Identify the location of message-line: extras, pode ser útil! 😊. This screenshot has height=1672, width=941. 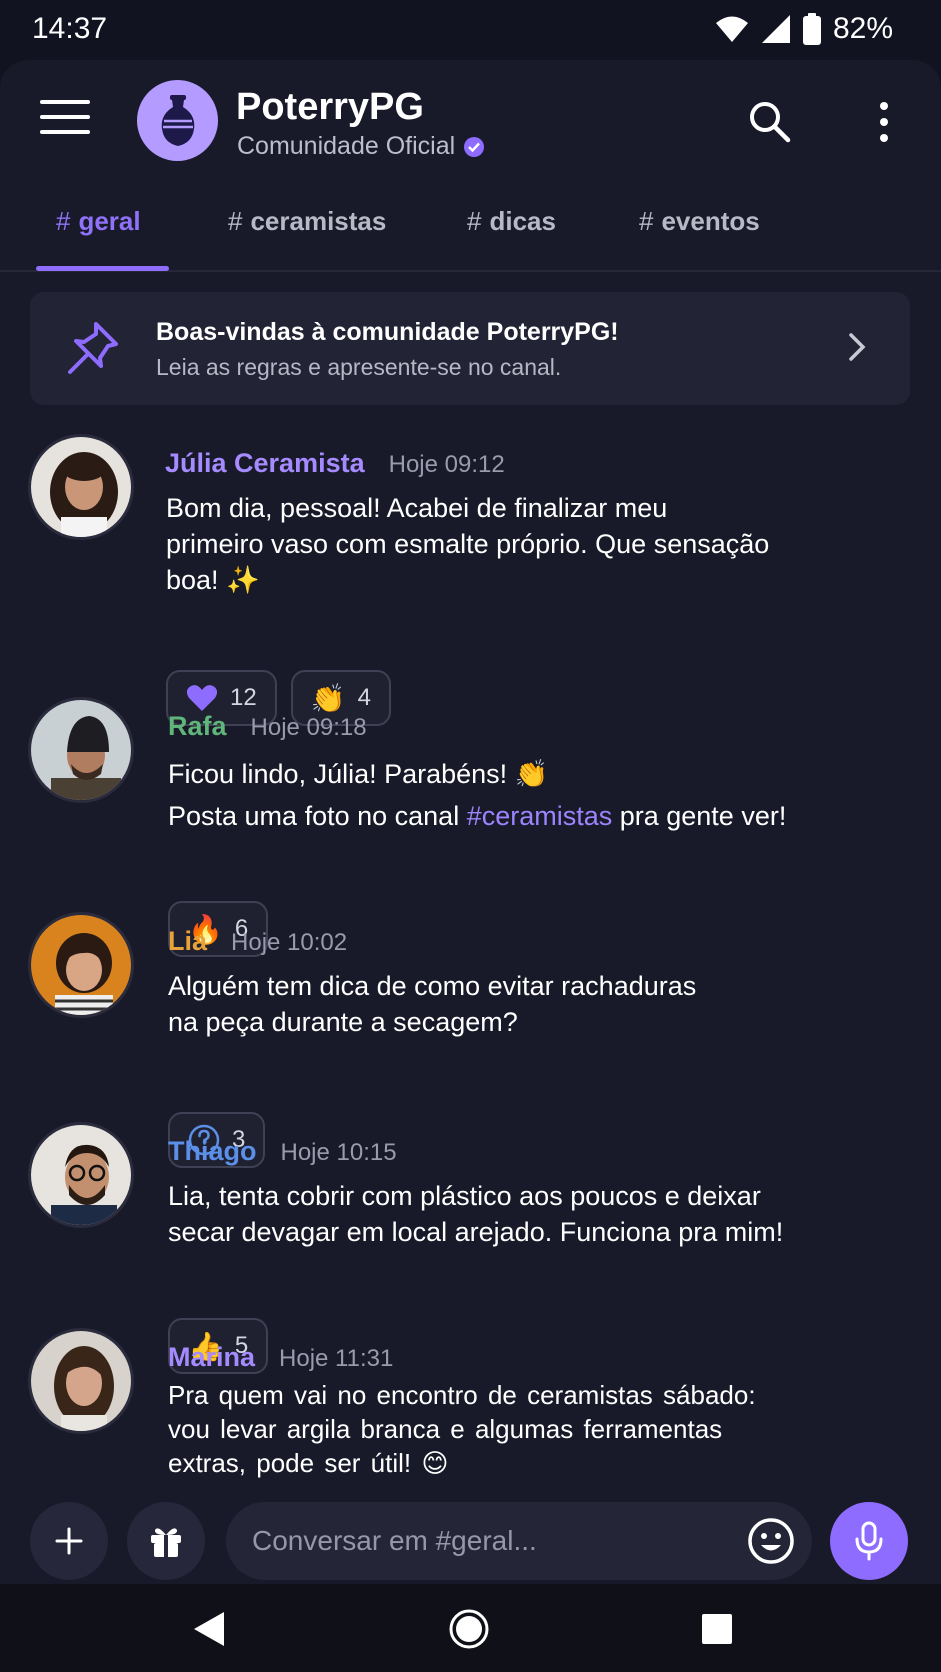
(308, 1463).